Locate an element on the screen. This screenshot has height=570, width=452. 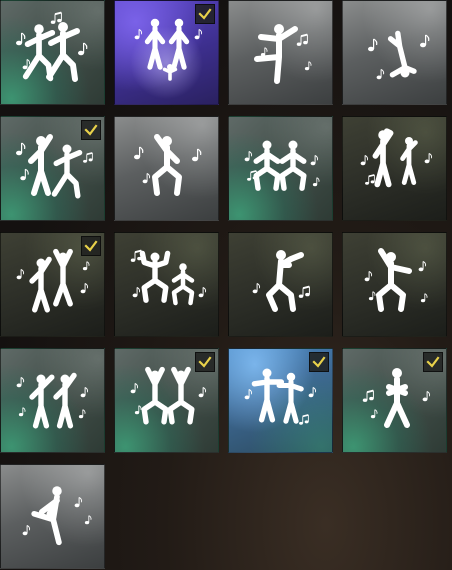
single-point-dance-icon is located at coordinates (168, 165).